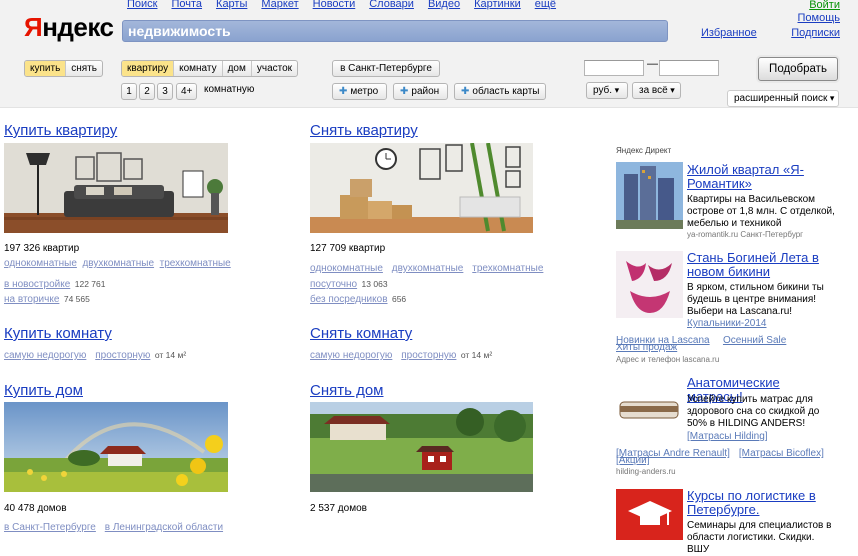  Describe the element at coordinates (762, 265) in the screenshot. I see `ad-2-title: Стань Богиней Лета в новом бикини` at that location.